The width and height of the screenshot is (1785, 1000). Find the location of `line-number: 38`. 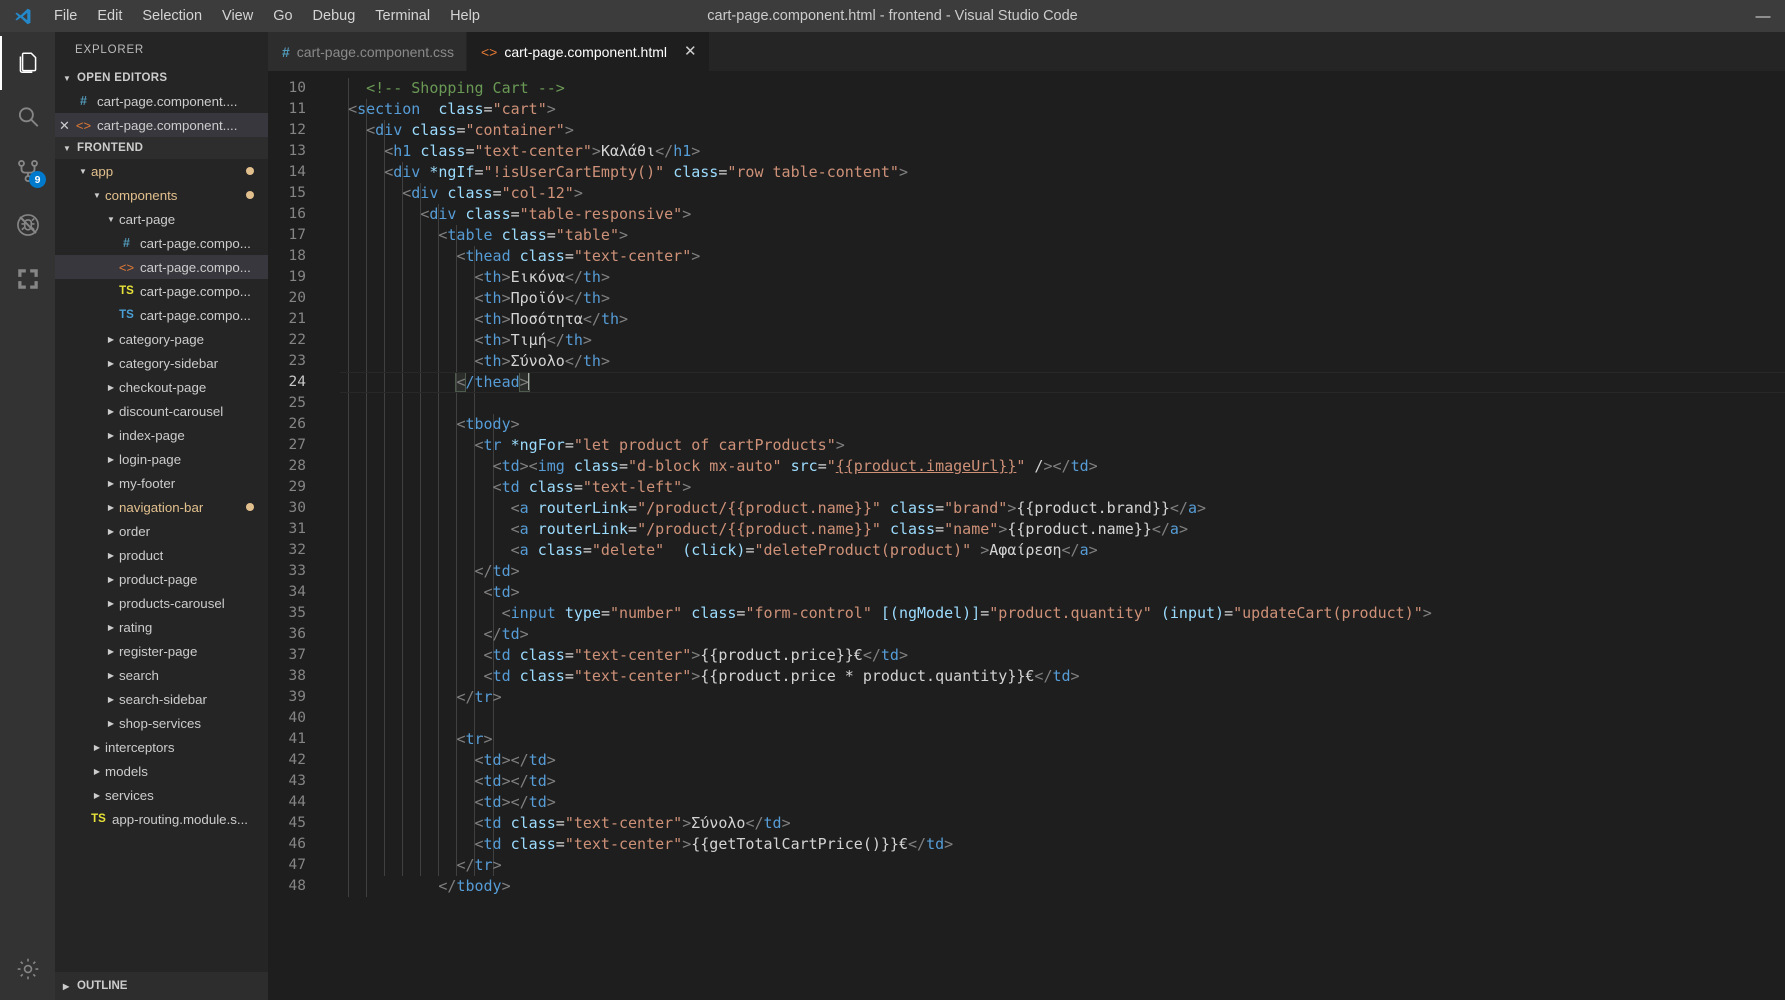

line-number: 38 is located at coordinates (297, 676).